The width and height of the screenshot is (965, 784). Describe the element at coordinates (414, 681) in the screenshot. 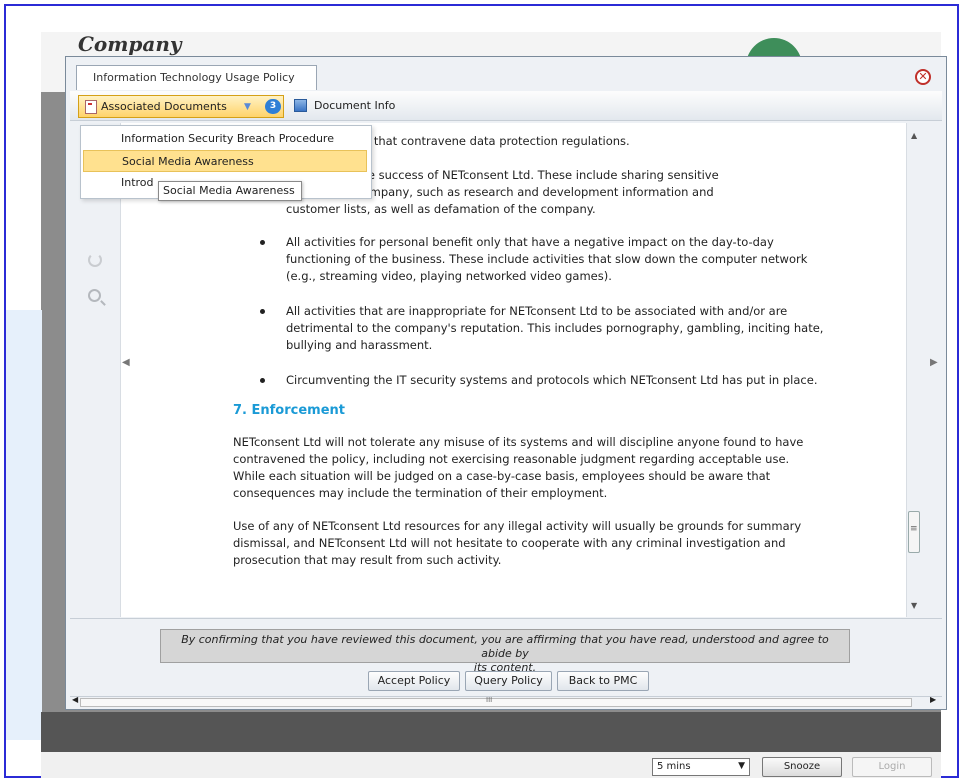

I see `accept-policy-button: Accept Policy` at that location.